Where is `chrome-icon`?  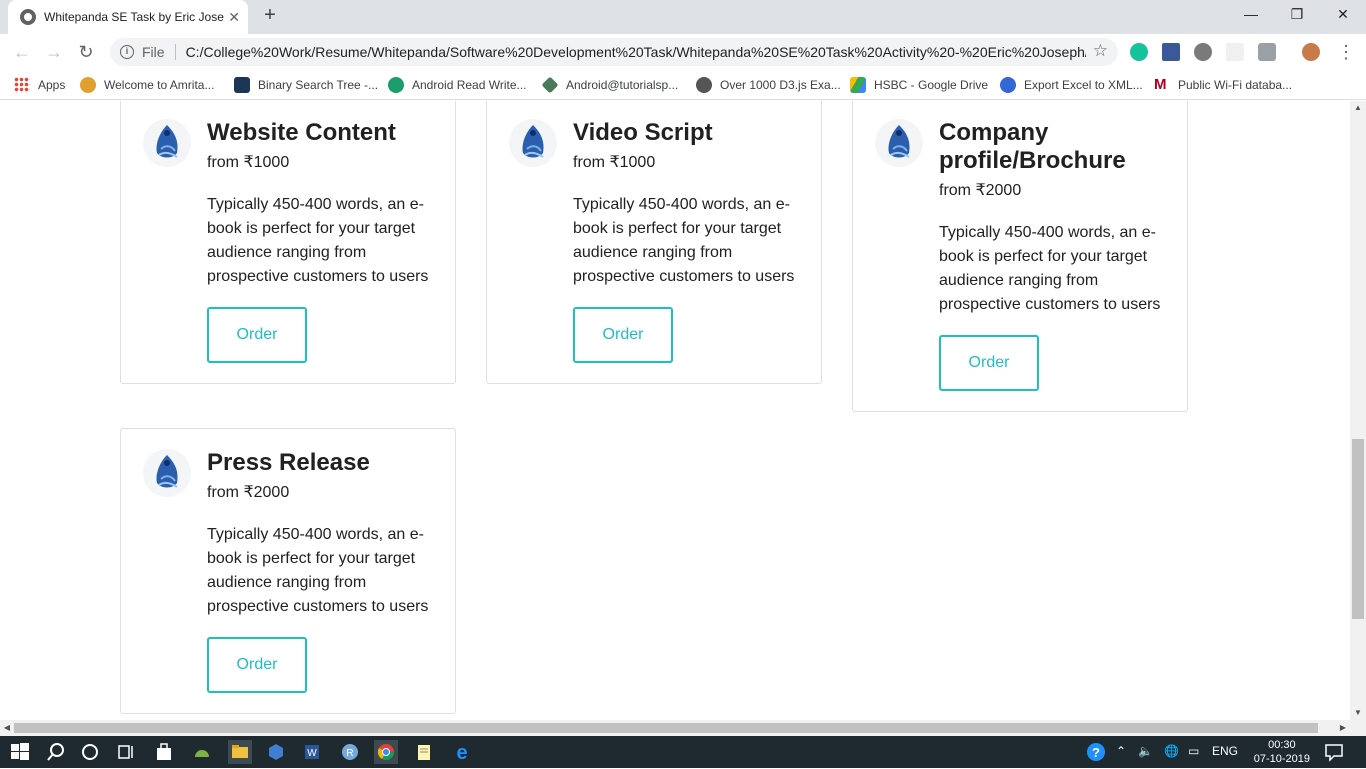 chrome-icon is located at coordinates (386, 752).